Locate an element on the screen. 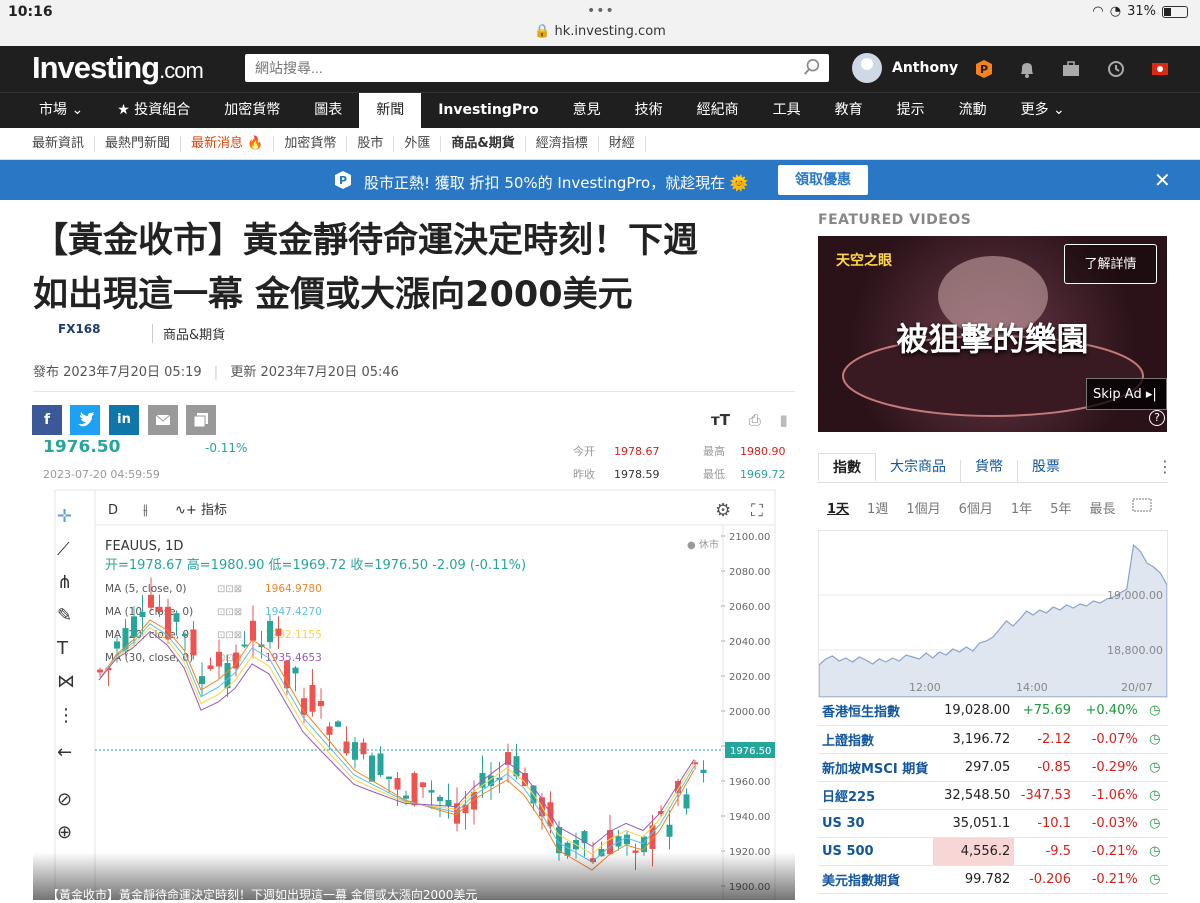 Image resolution: width=1200 pixels, height=903 pixels. fib-icon: ⋔ is located at coordinates (64, 582).